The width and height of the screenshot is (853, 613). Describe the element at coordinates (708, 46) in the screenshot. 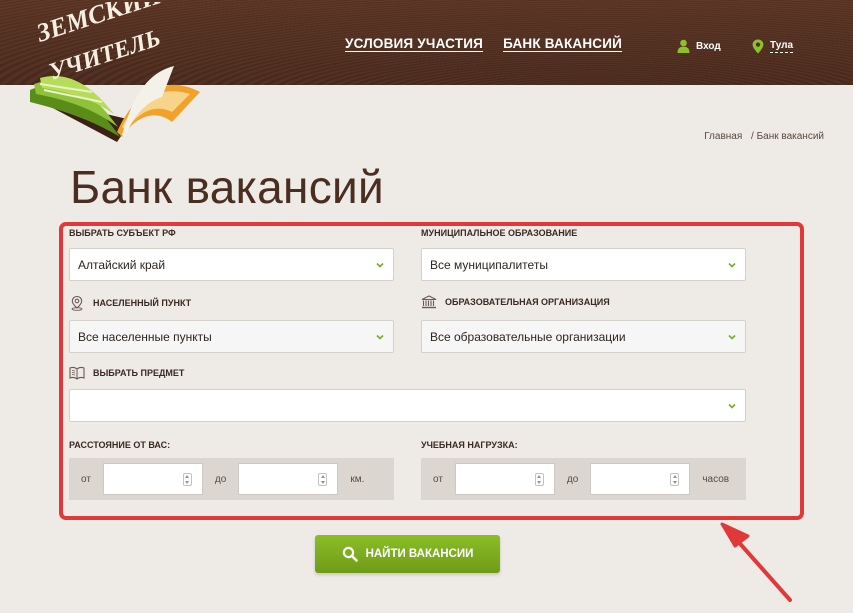

I see `login-label: Вход` at that location.